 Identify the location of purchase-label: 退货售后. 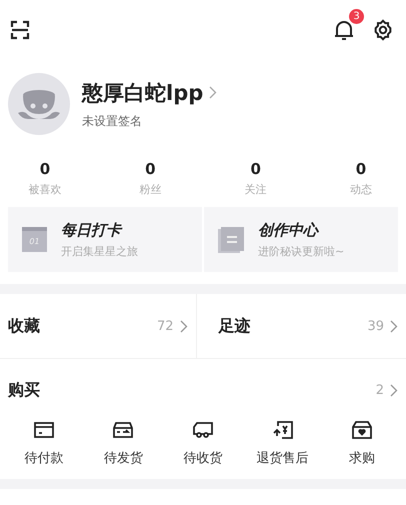
(282, 458).